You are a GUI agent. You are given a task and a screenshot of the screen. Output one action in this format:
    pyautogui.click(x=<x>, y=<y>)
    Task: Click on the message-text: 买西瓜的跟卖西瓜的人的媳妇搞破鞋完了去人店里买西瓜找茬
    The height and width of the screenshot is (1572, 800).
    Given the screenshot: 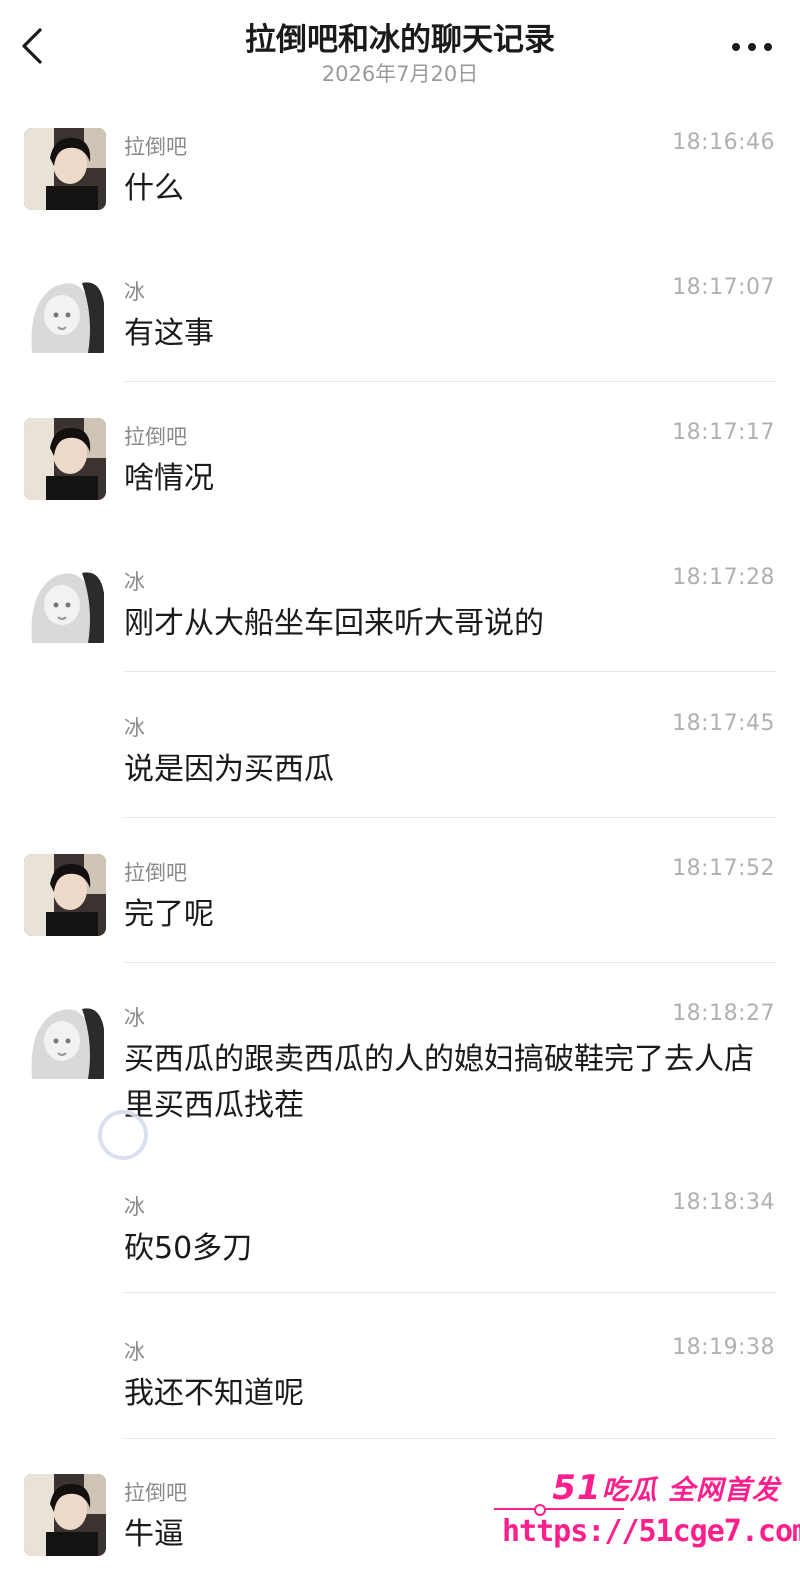 What is the action you would take?
    pyautogui.click(x=439, y=1082)
    